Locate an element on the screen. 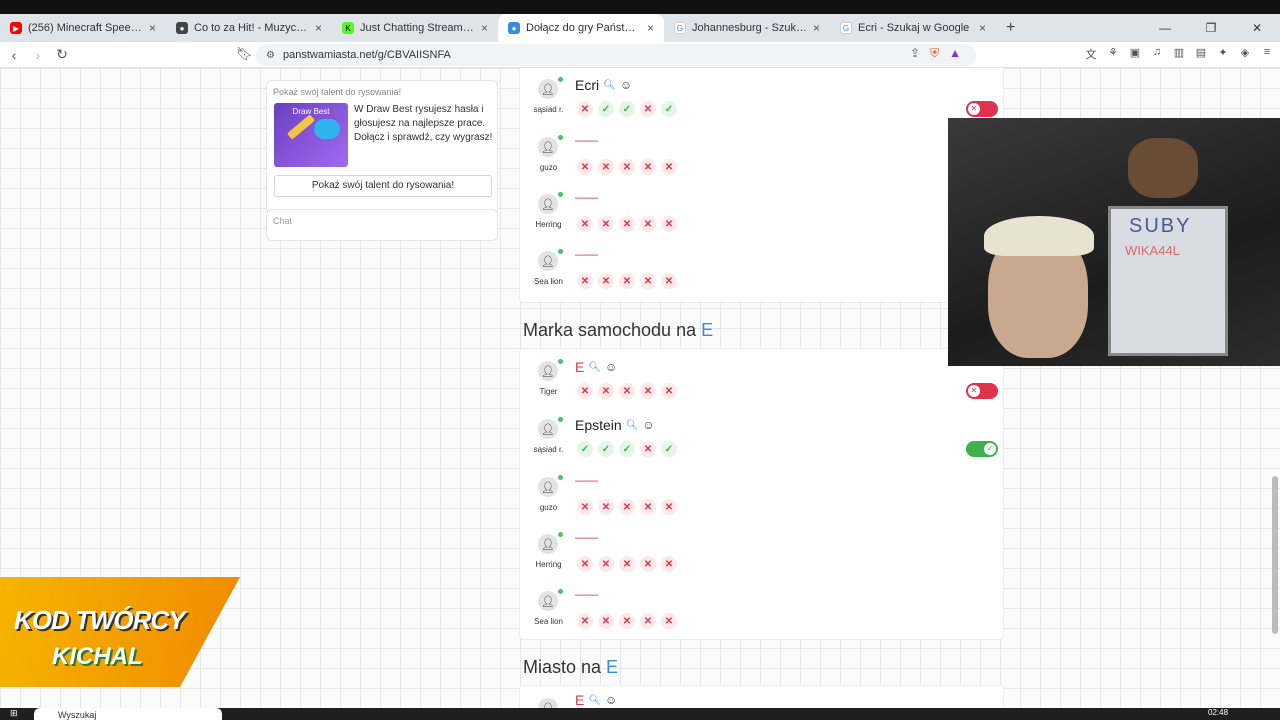 The width and height of the screenshot is (1280, 720). vote-toggle: ✓ is located at coordinates (982, 449).